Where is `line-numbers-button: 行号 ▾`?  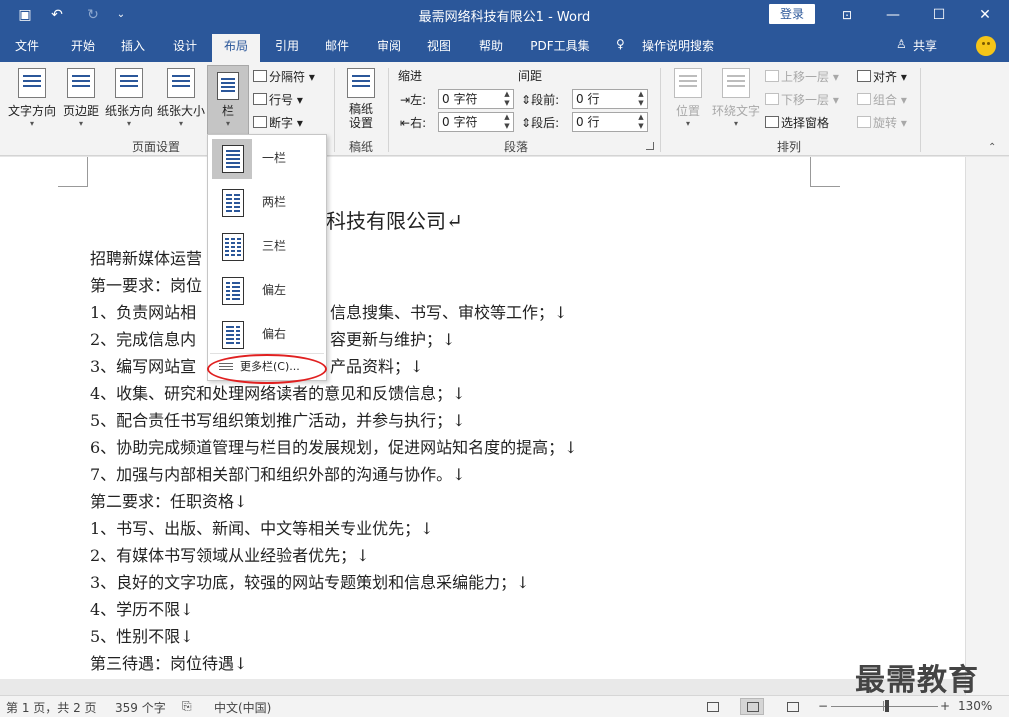
line-numbers-button: 行号 ▾ is located at coordinates (278, 100).